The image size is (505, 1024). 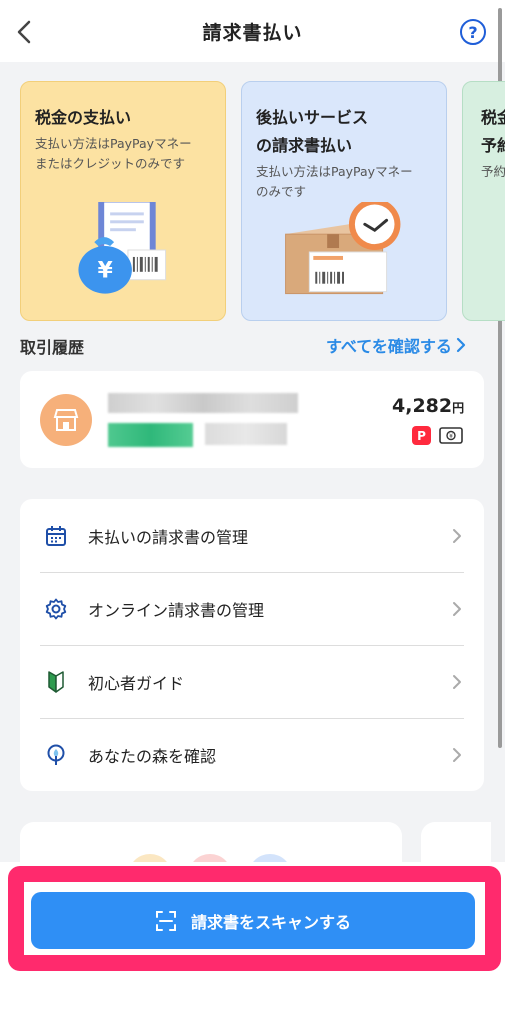 What do you see at coordinates (203, 403) in the screenshot?
I see `redacted-merchant-name` at bounding box center [203, 403].